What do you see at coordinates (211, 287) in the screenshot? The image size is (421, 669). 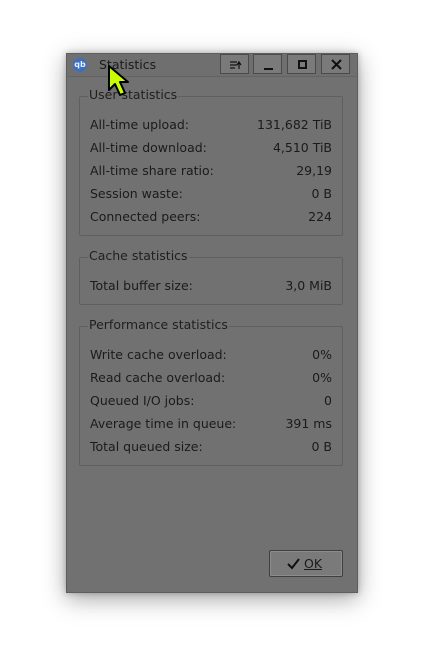 I see `total-buffer-size-row: Total buffer size: 3,0 MiB` at bounding box center [211, 287].